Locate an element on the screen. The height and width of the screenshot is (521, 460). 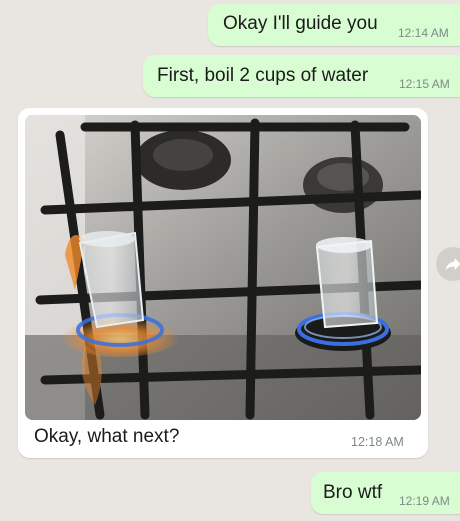
message-timestamp: 12:15 AM is located at coordinates (424, 84).